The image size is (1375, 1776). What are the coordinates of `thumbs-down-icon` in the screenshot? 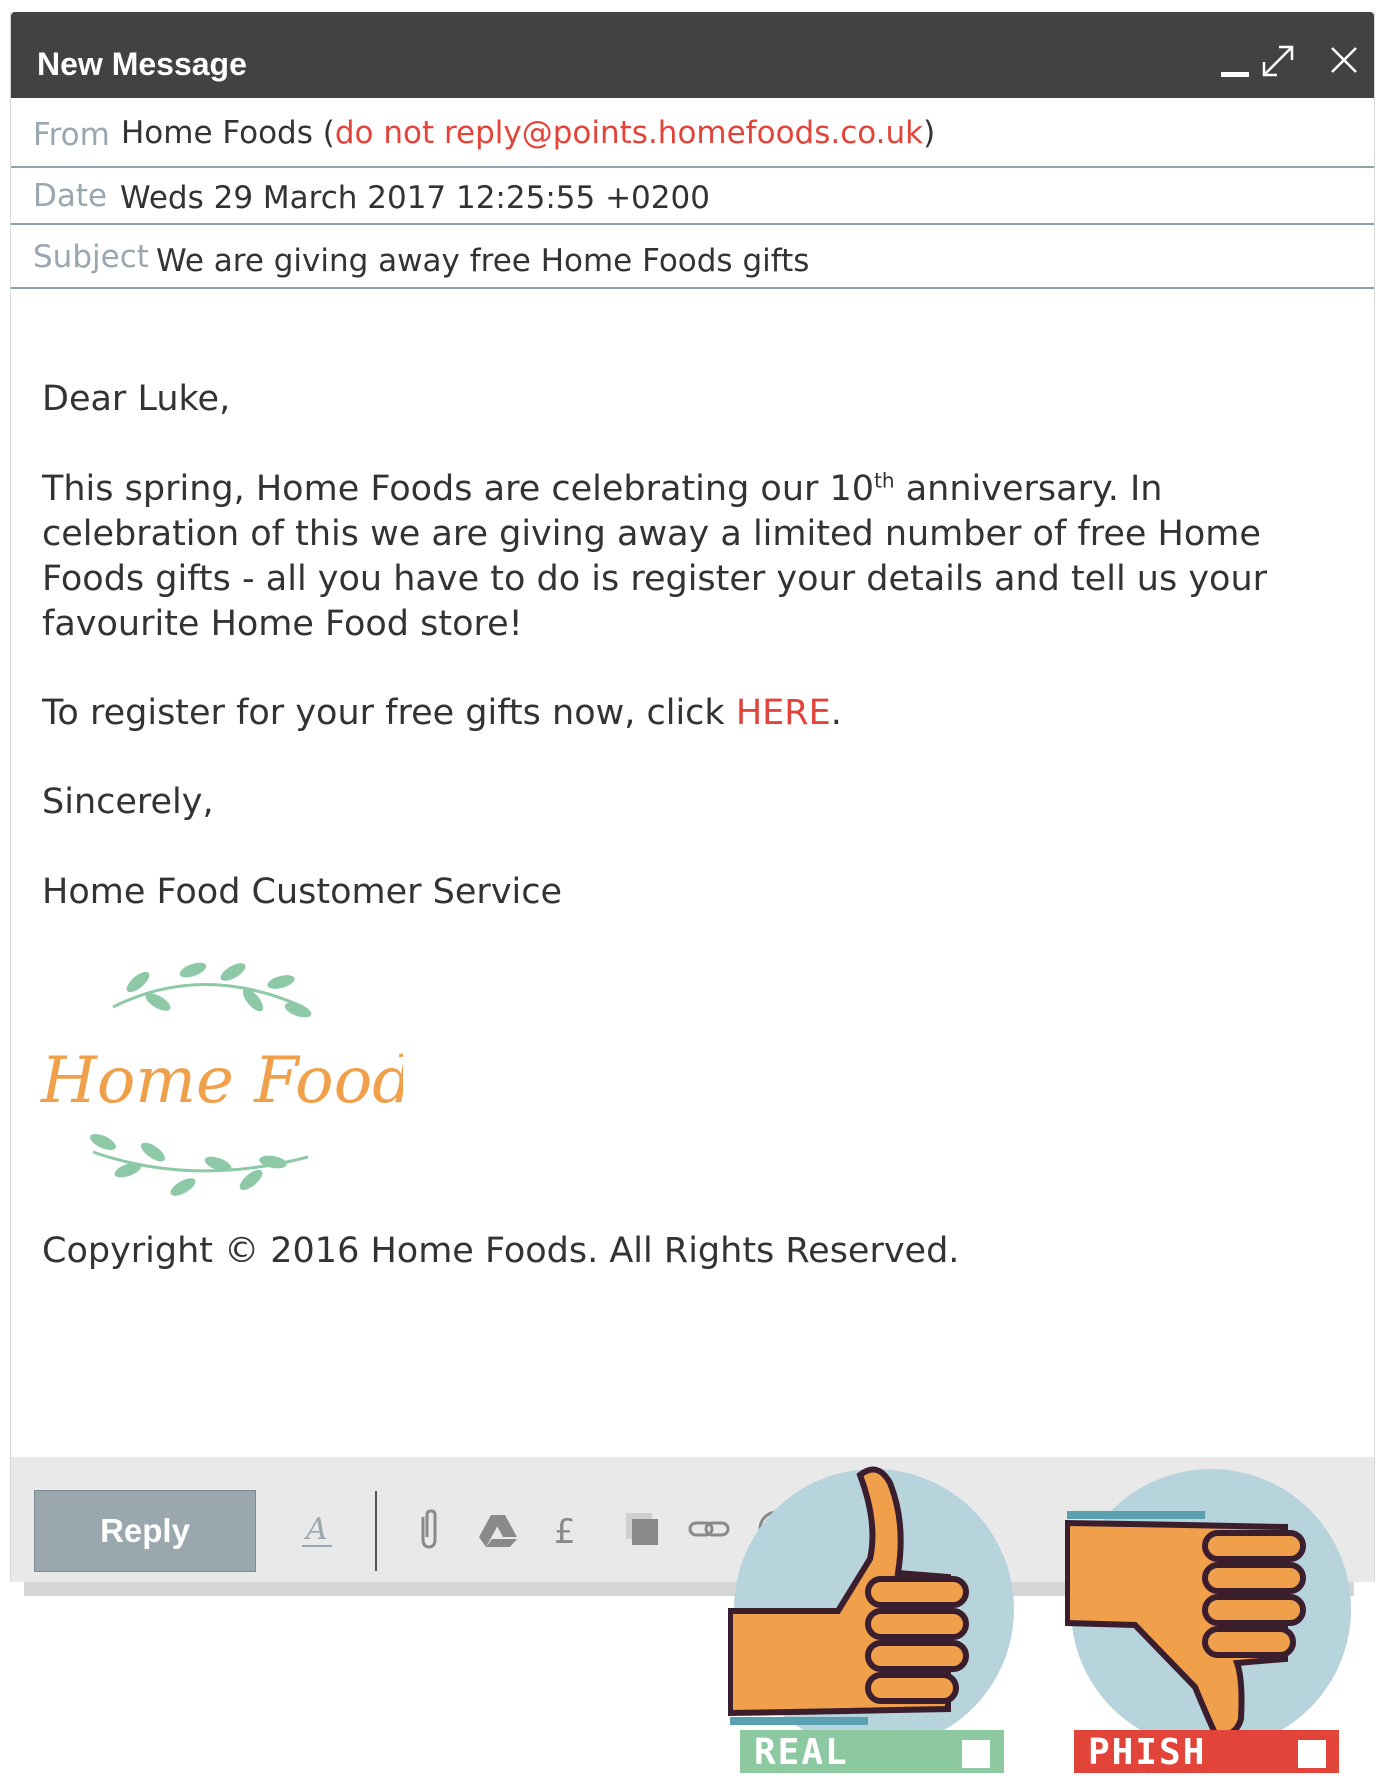 It's located at (1211, 1603).